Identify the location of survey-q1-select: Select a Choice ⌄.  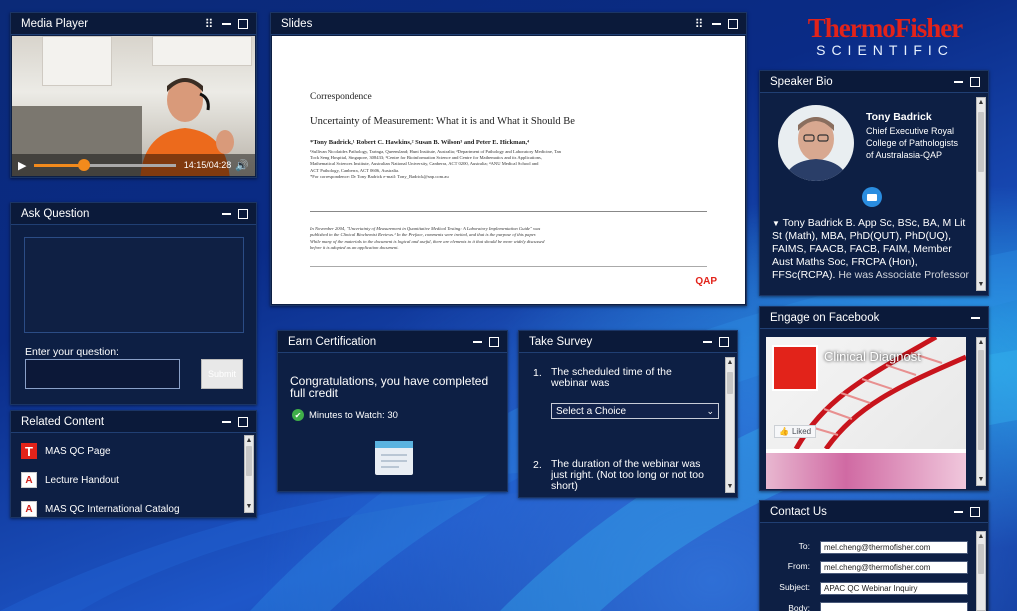
(635, 411).